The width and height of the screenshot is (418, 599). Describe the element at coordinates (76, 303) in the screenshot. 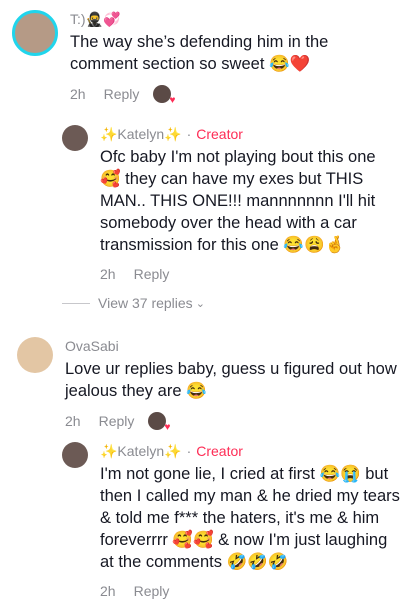

I see `divider` at that location.